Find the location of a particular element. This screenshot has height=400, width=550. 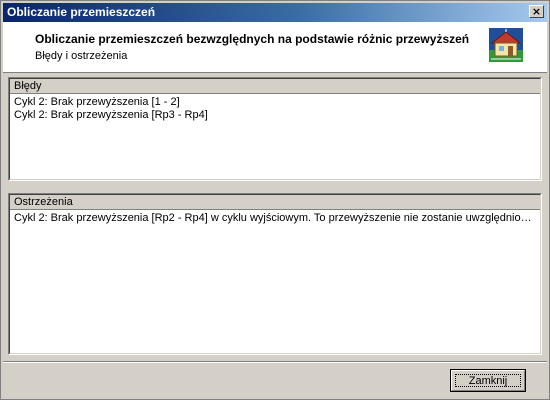

header-subtitle: Błędy i ostrzeżenia is located at coordinates (81, 56).